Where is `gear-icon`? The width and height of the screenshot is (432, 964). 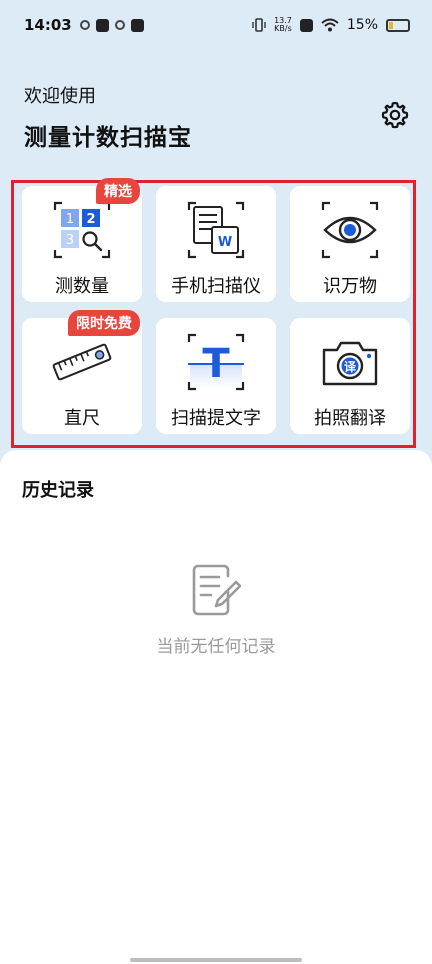
gear-icon is located at coordinates (395, 115).